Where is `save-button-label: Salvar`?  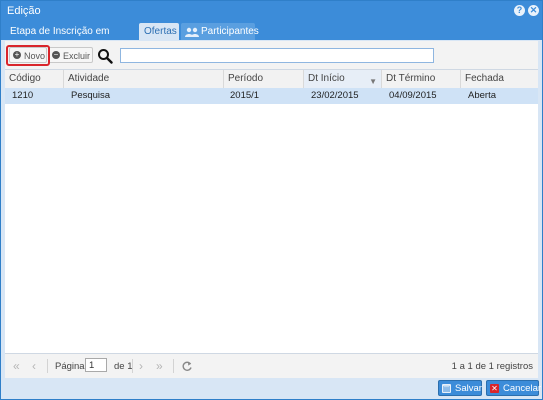 save-button-label: Salvar is located at coordinates (468, 388).